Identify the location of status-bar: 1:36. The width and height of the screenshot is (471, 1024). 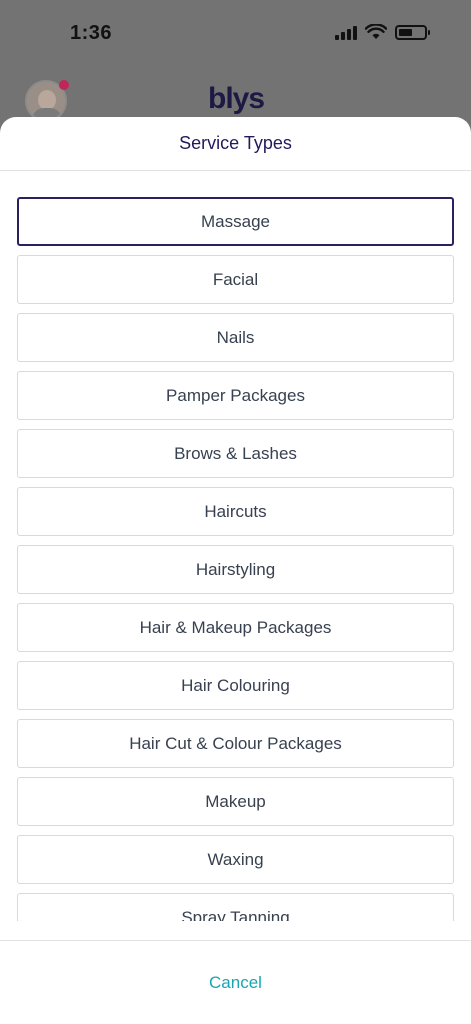
(235, 35).